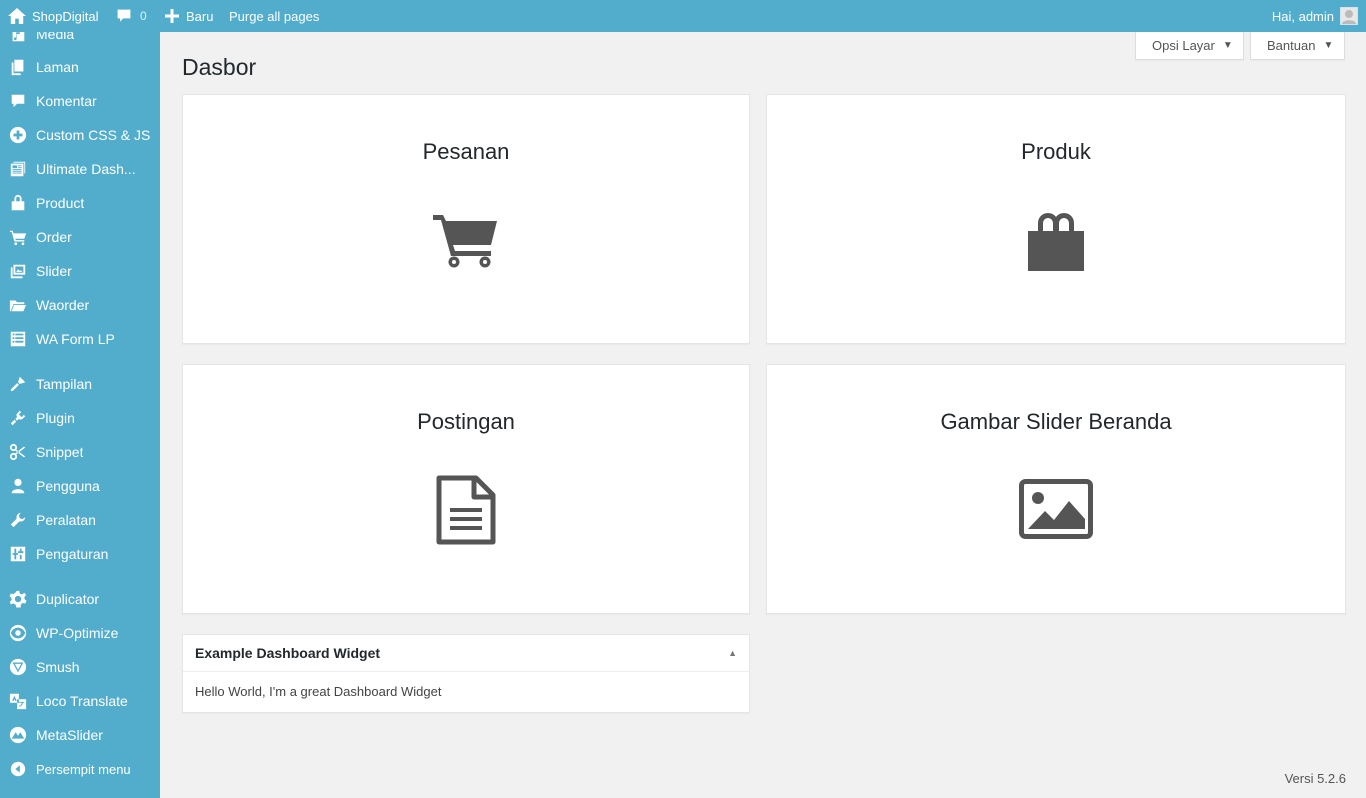 The height and width of the screenshot is (798, 1366). What do you see at coordinates (80, 237) in the screenshot?
I see `sidebar-item-order: Order` at bounding box center [80, 237].